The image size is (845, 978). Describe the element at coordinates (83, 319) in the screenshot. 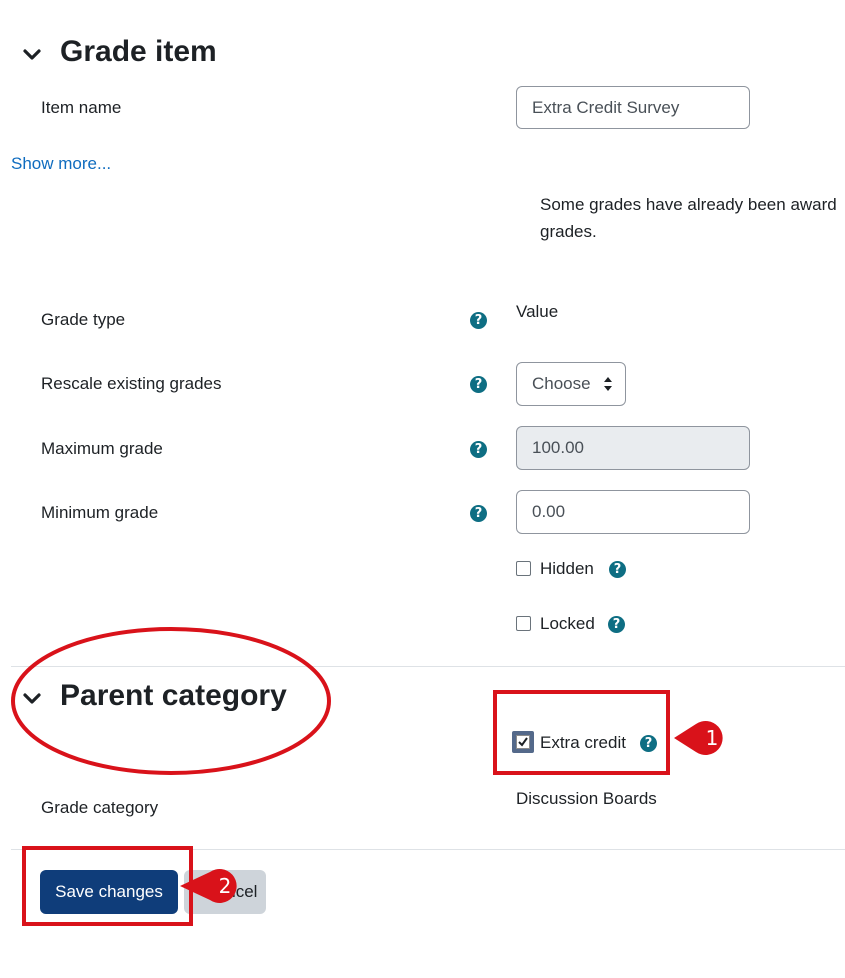

I see `grade-type-label: Grade type` at that location.